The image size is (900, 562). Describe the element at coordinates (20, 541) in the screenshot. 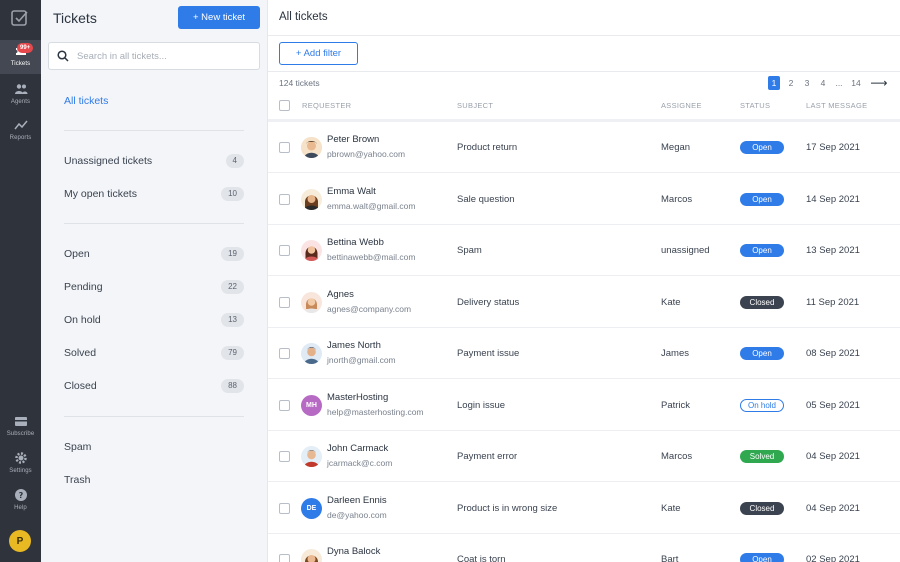

I see `user-avatar: P` at that location.